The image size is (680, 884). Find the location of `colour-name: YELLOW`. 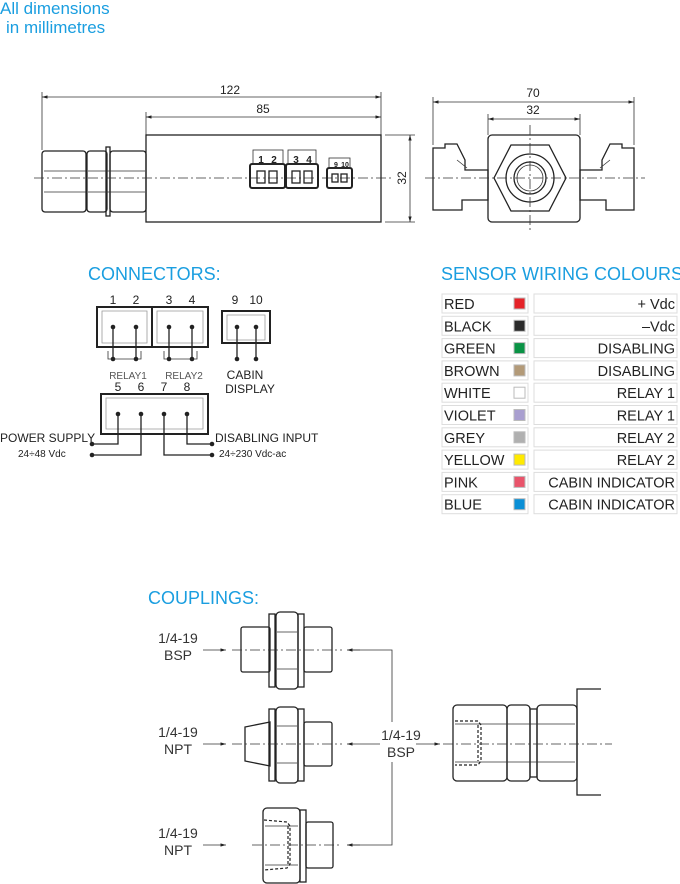

colour-name: YELLOW is located at coordinates (474, 461).